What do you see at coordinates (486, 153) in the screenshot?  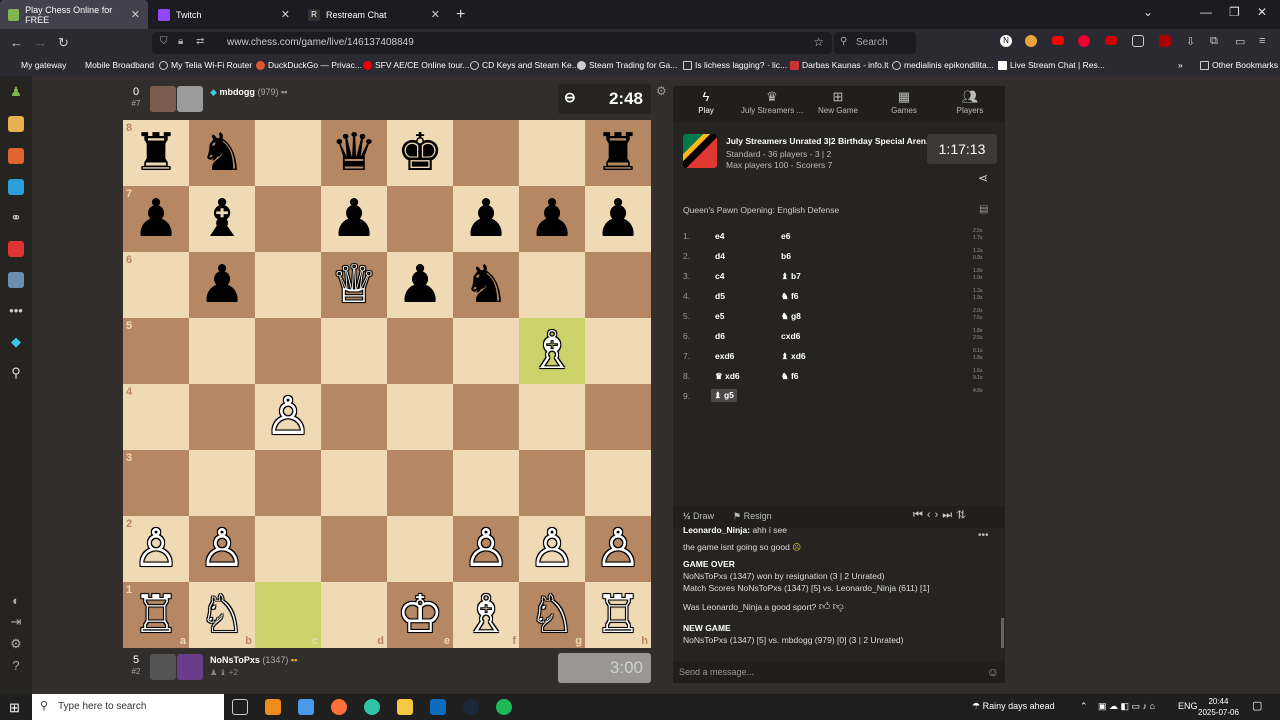 I see `square-f8` at bounding box center [486, 153].